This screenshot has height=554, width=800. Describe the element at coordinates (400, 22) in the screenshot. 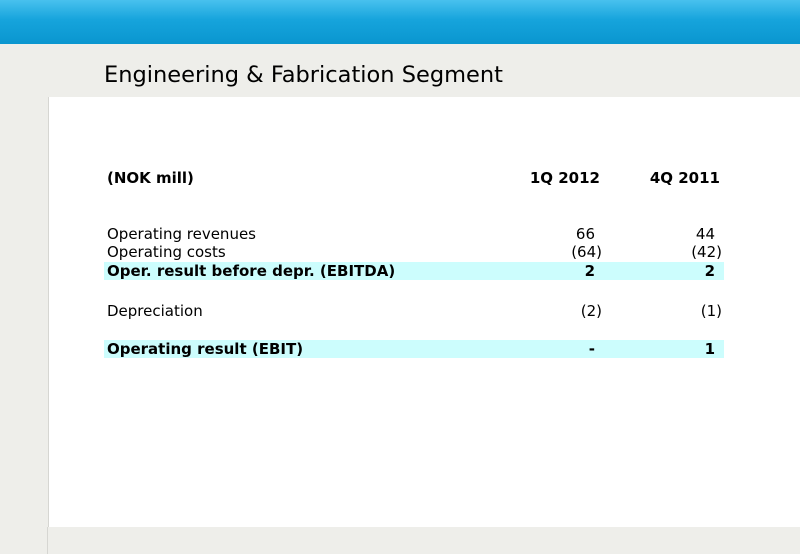

I see `header-bar` at that location.